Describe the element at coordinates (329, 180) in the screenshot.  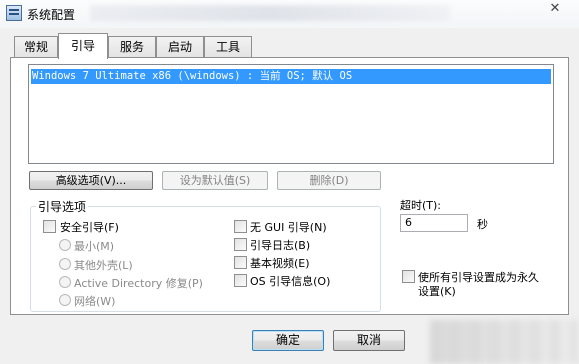
I see `delete-button: 删除(D)` at that location.